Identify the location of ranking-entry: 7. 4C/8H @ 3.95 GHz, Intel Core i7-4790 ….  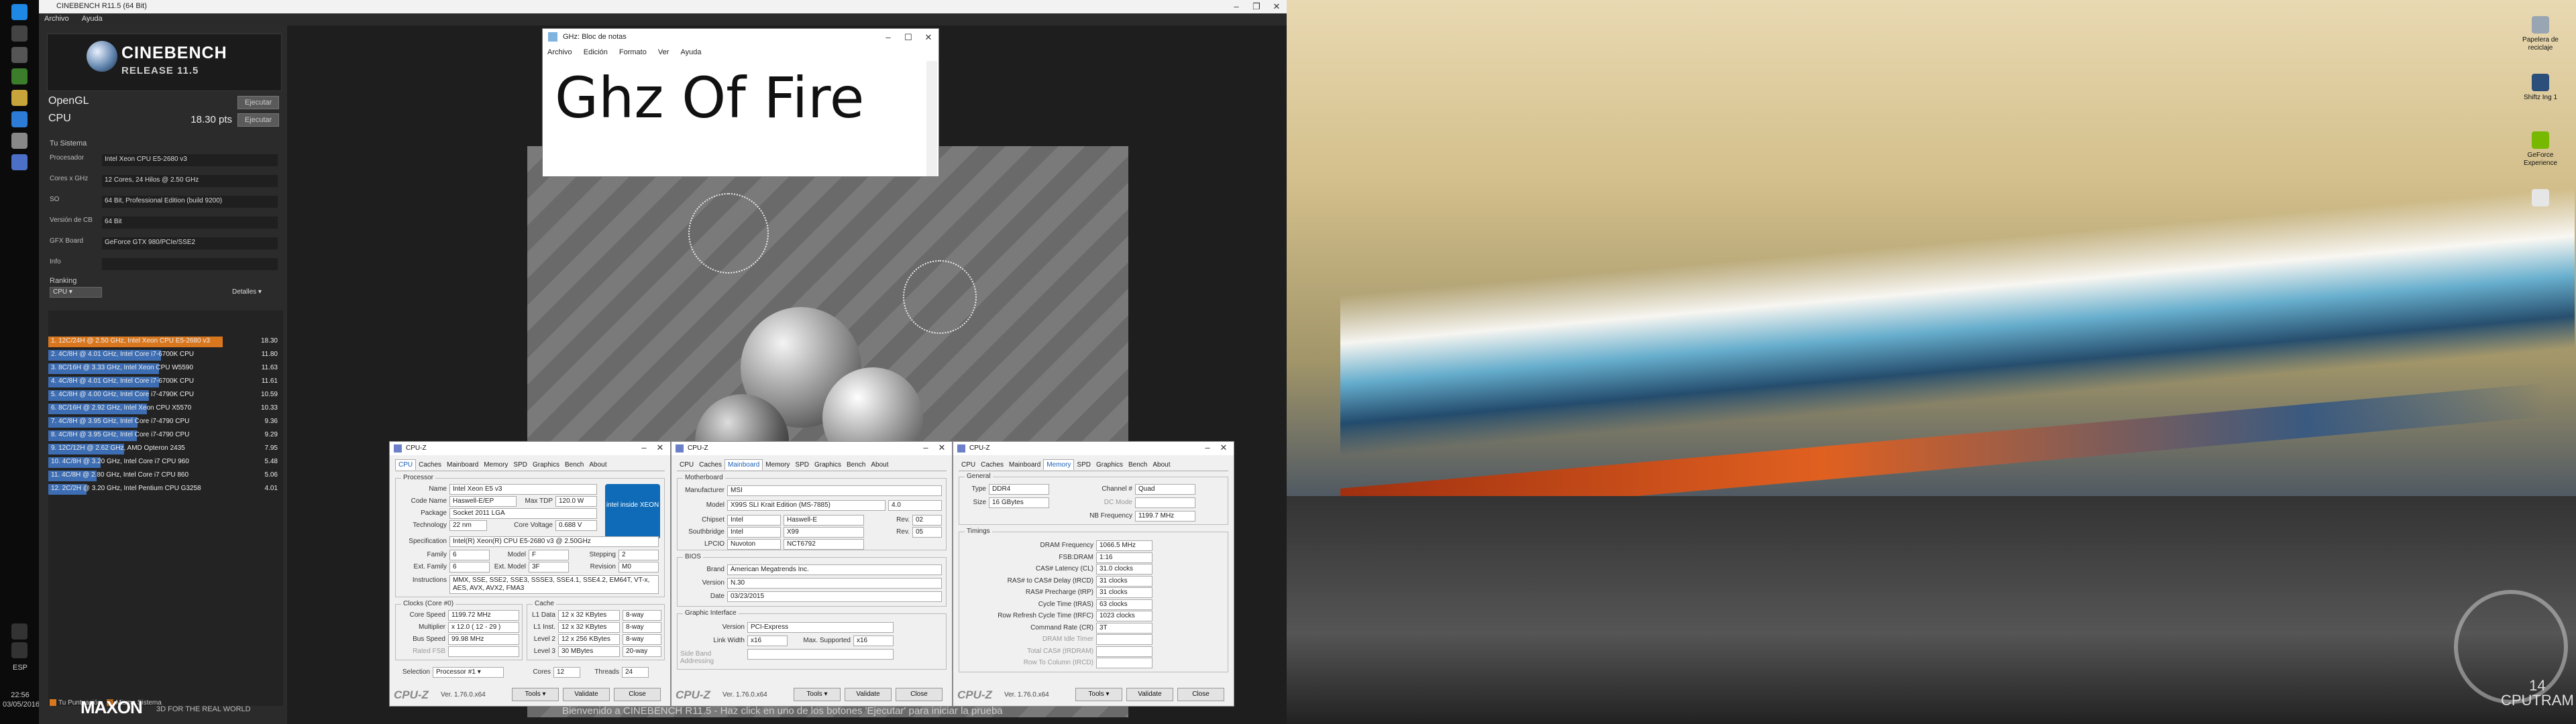
(165, 422).